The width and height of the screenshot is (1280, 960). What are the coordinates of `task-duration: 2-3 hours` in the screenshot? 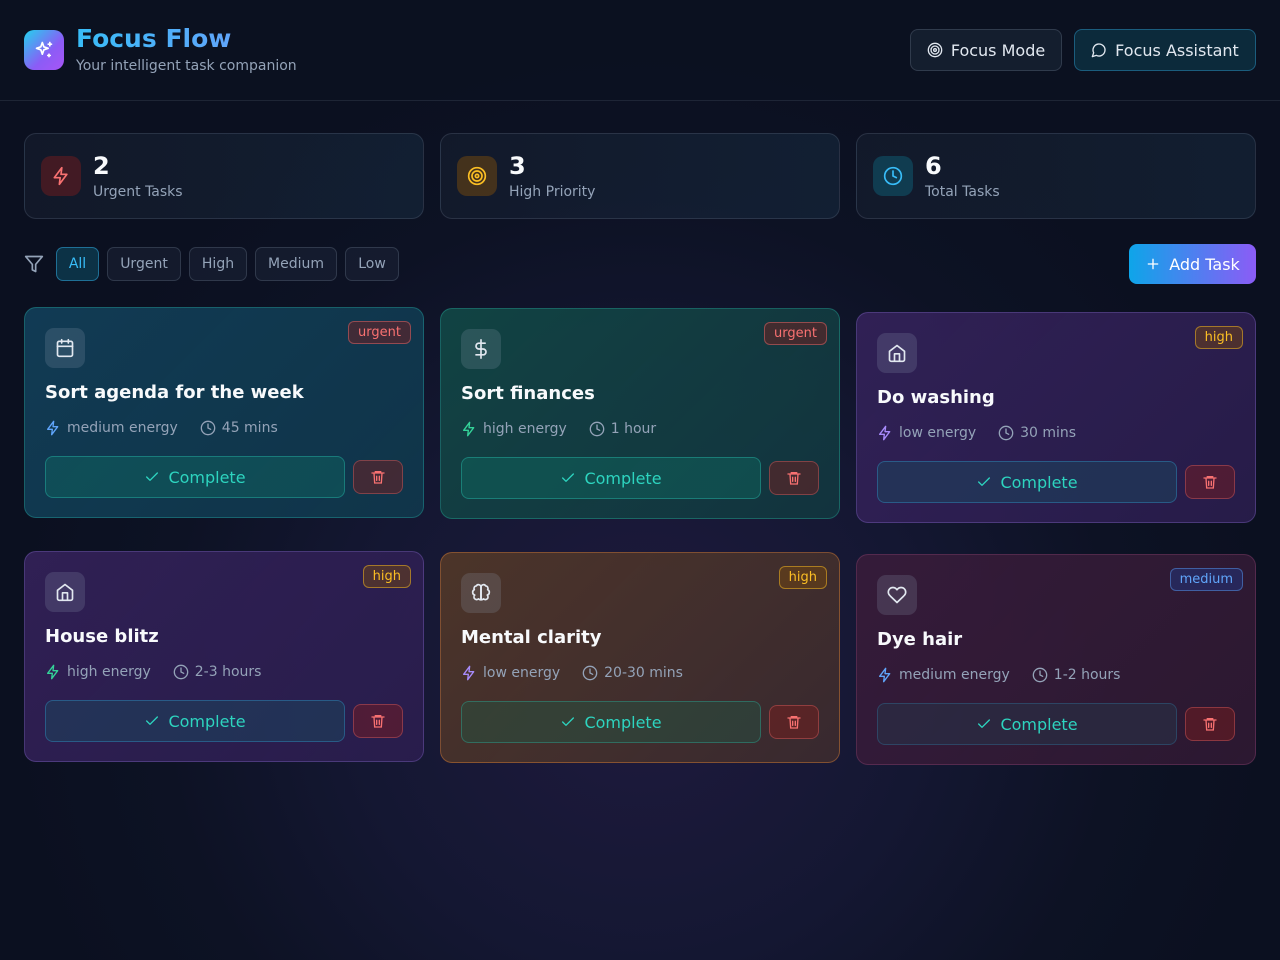 It's located at (228, 672).